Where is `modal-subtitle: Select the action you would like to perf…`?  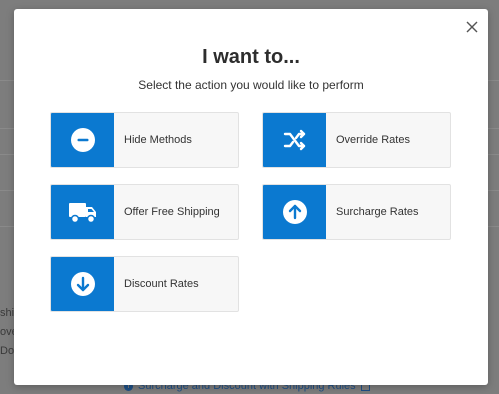
modal-subtitle: Select the action you would like to perf… is located at coordinates (251, 85).